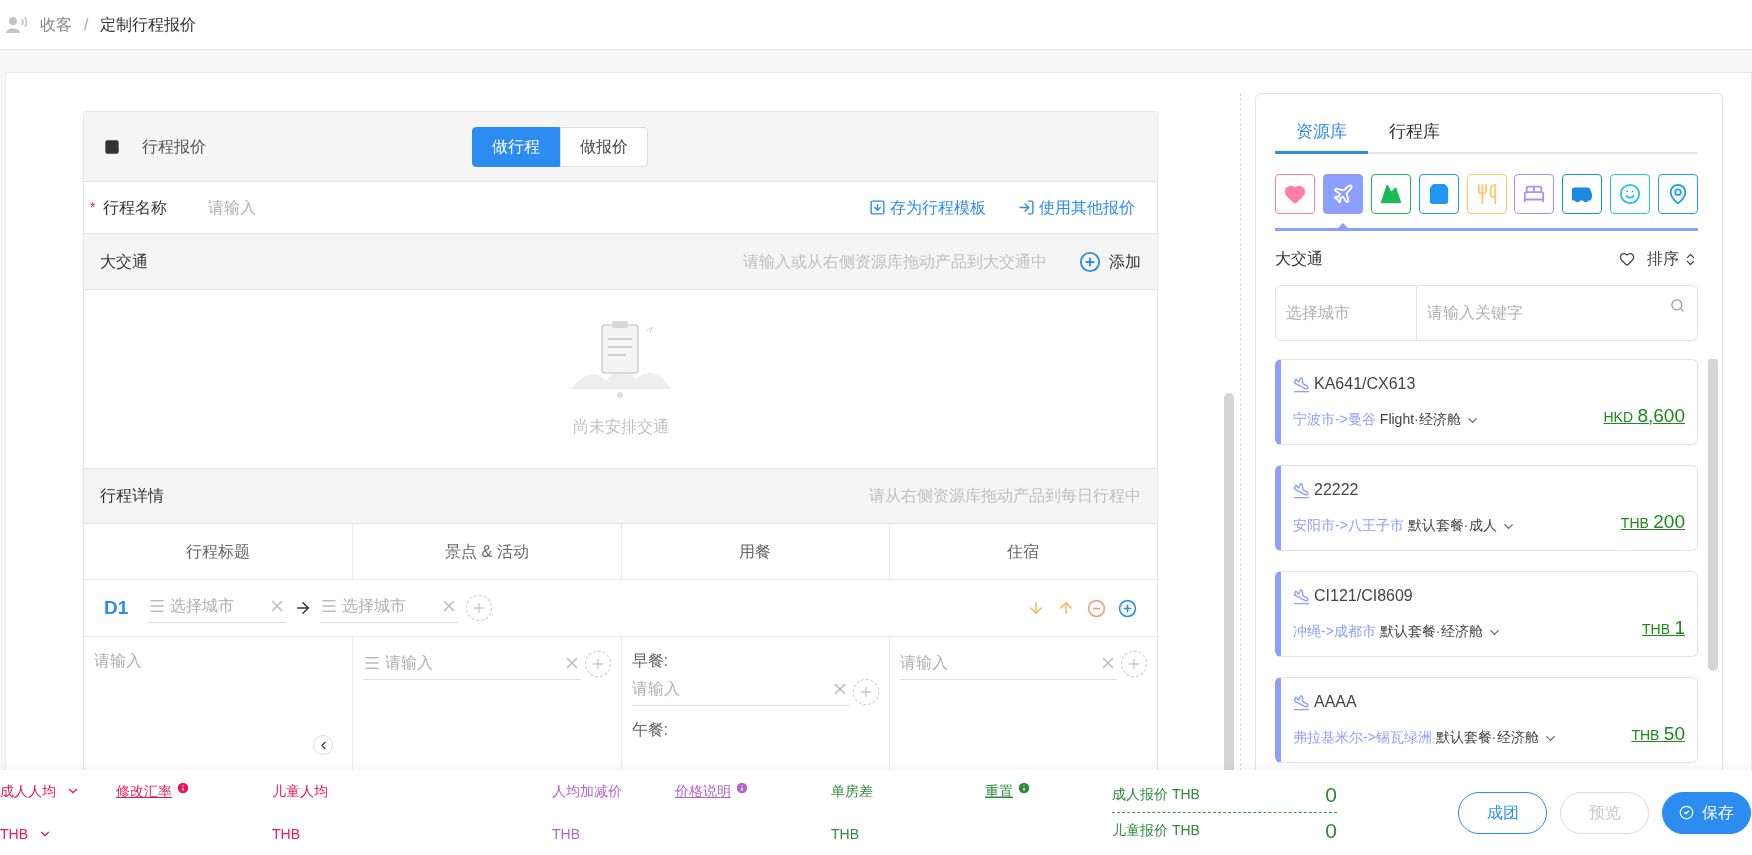  Describe the element at coordinates (486, 551) in the screenshot. I see `column-header: 景点 & 活动` at that location.